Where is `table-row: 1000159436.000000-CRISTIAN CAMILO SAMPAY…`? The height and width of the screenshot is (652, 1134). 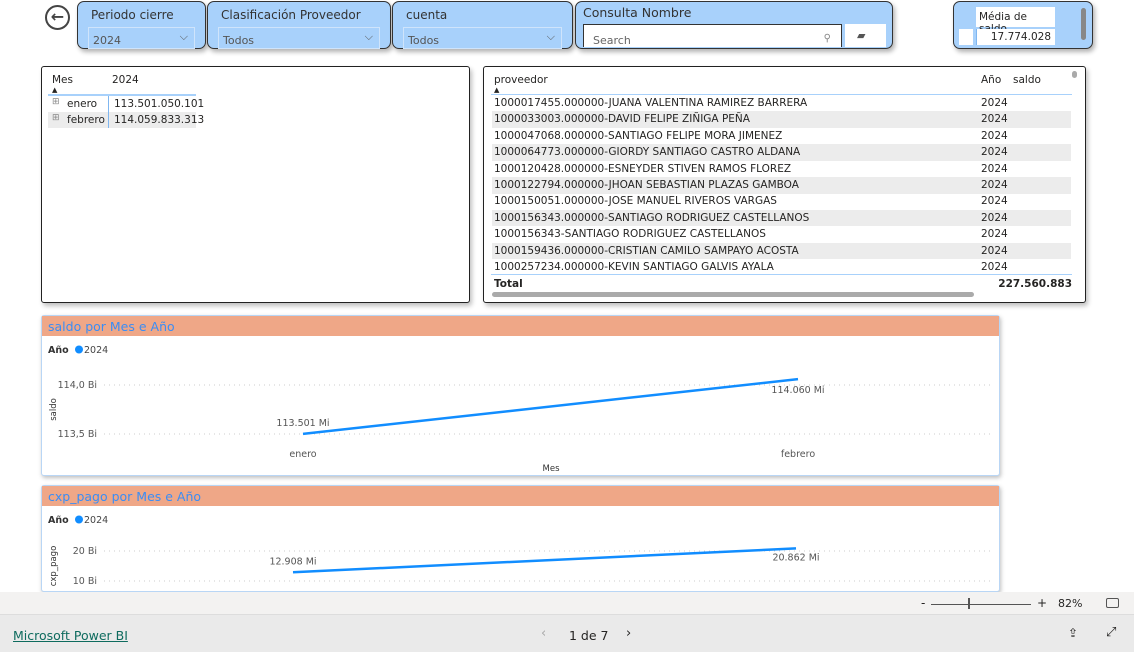 table-row: 1000159436.000000-CRISTIAN CAMILO SAMPAY… is located at coordinates (781, 251).